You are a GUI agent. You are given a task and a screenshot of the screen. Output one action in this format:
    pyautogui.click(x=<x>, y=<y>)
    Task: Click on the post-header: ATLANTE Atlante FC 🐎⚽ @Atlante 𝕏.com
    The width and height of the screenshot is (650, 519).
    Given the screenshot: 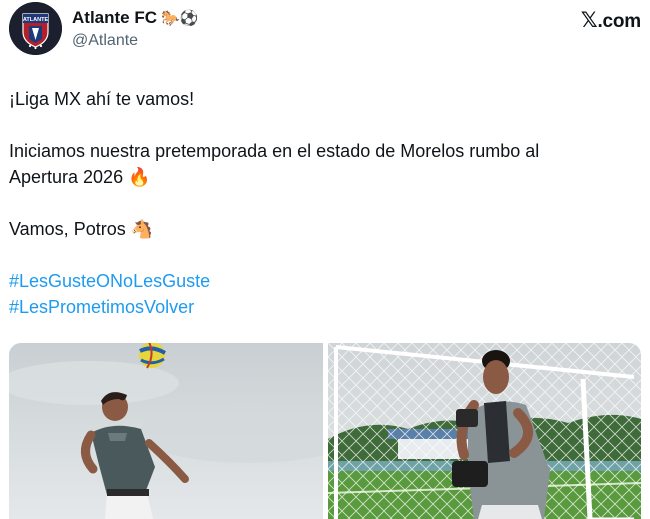 What is the action you would take?
    pyautogui.click(x=325, y=29)
    